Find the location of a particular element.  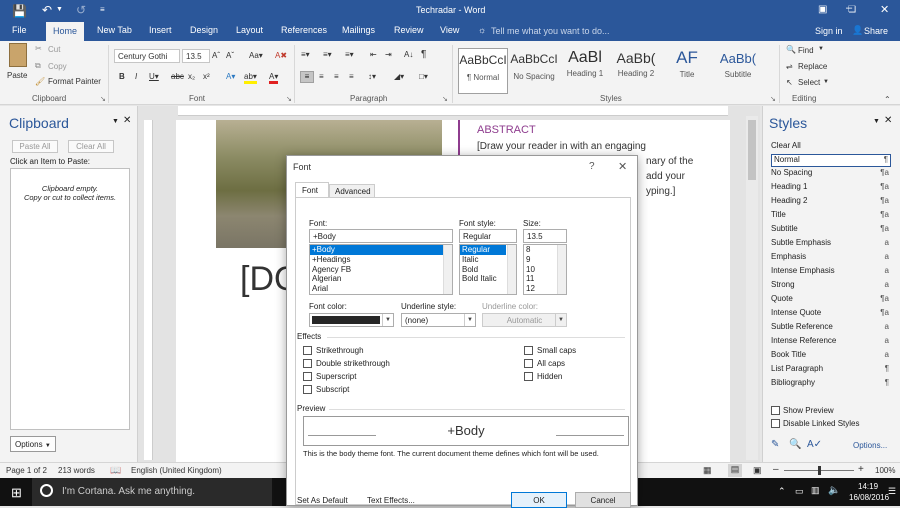

style-item-strong: Strong a is located at coordinates (831, 286).